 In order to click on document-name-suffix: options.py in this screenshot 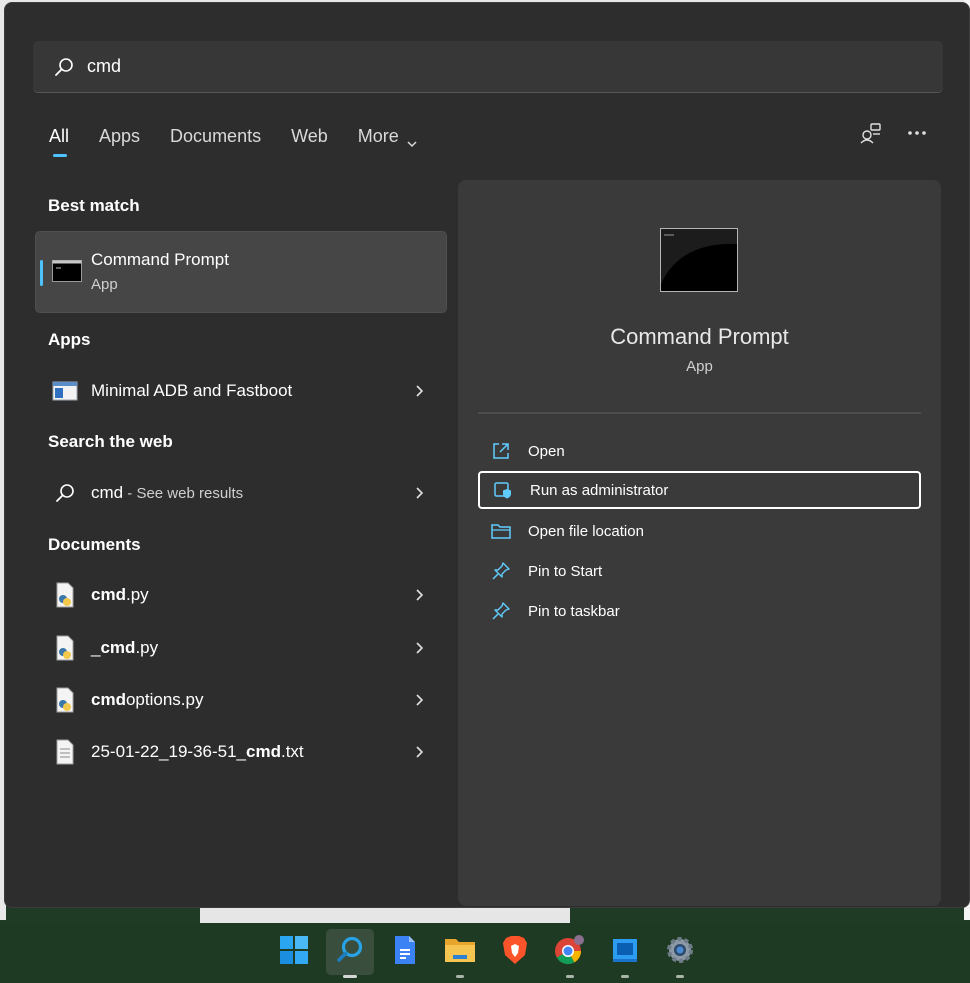, I will do `click(164, 699)`.